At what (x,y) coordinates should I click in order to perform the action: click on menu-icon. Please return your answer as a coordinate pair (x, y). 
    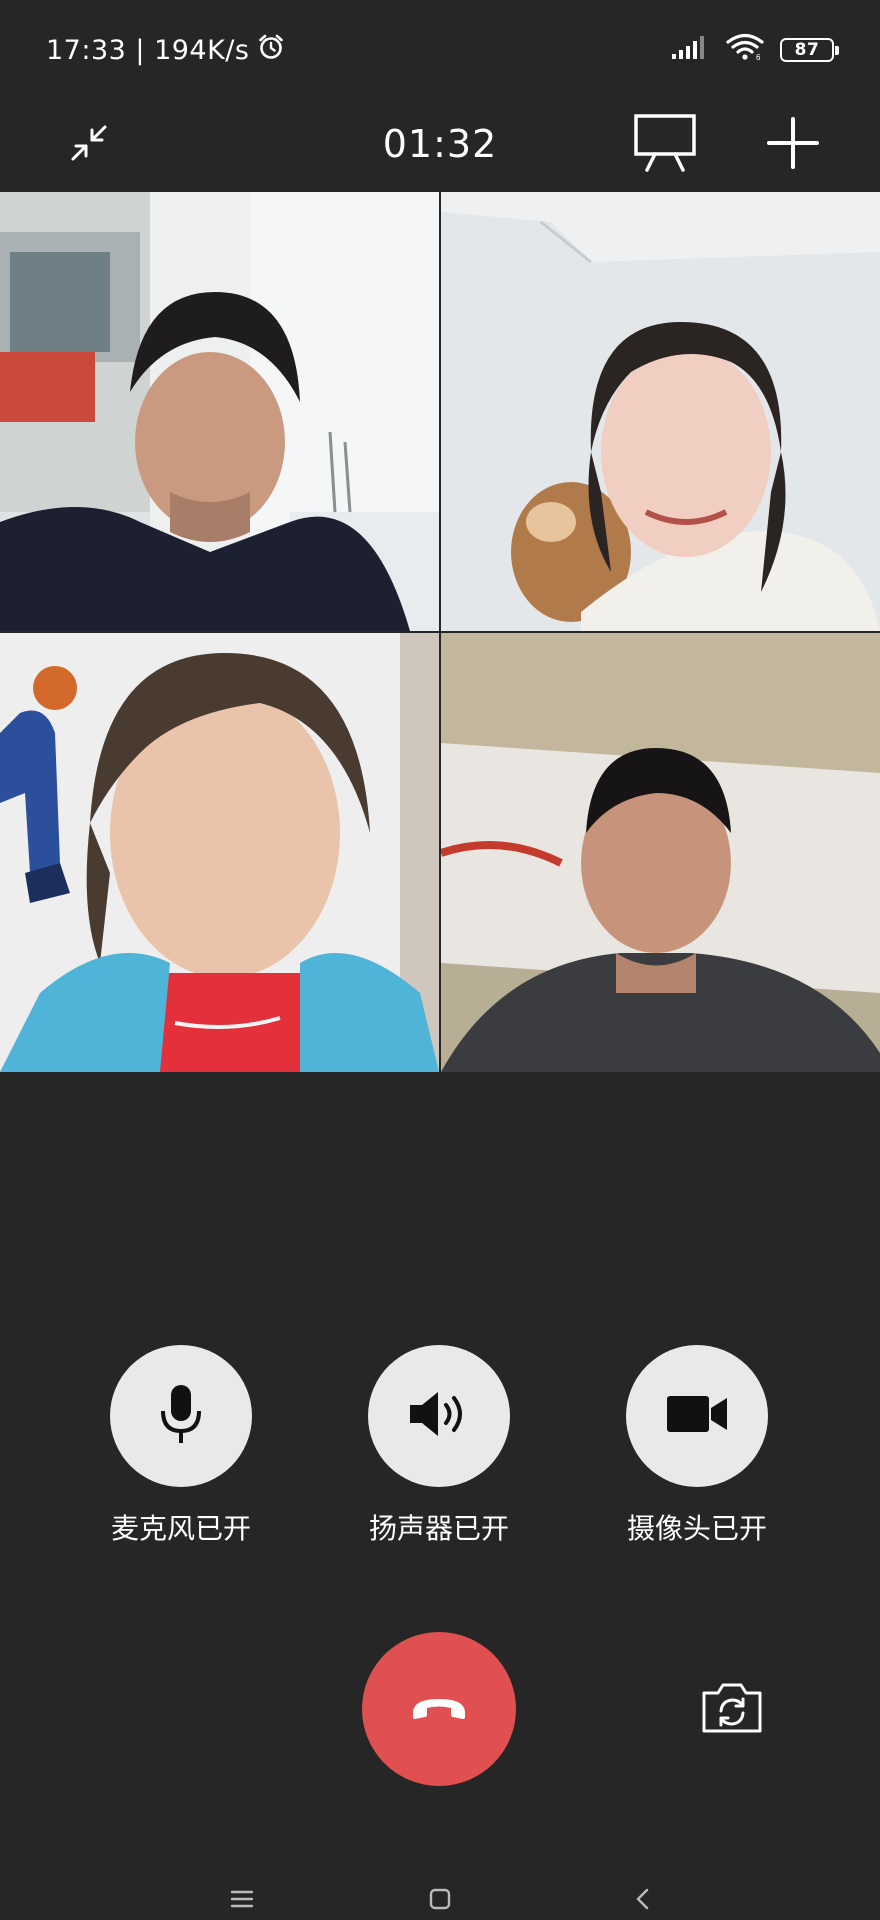
    Looking at the image, I should click on (242, 1901).